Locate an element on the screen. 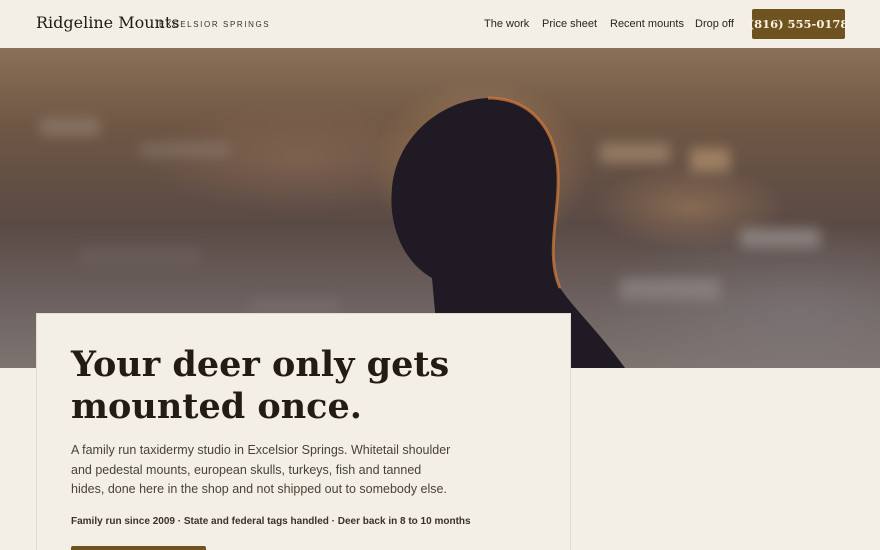  primary-cta-button is located at coordinates (138, 548).